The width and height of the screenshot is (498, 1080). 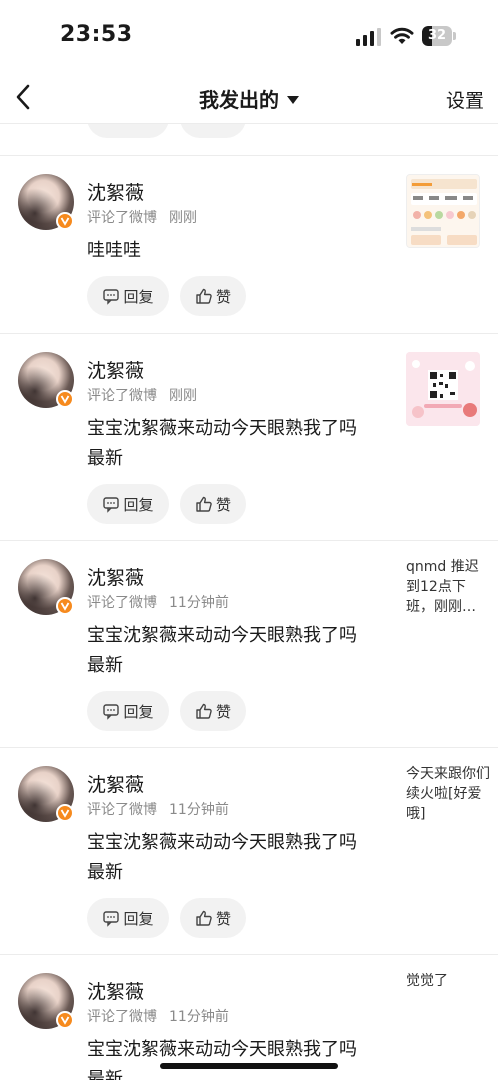 What do you see at coordinates (448, 794) in the screenshot?
I see `weibo-preview-text: 今天来跟你们续火啦[好爱哦]` at bounding box center [448, 794].